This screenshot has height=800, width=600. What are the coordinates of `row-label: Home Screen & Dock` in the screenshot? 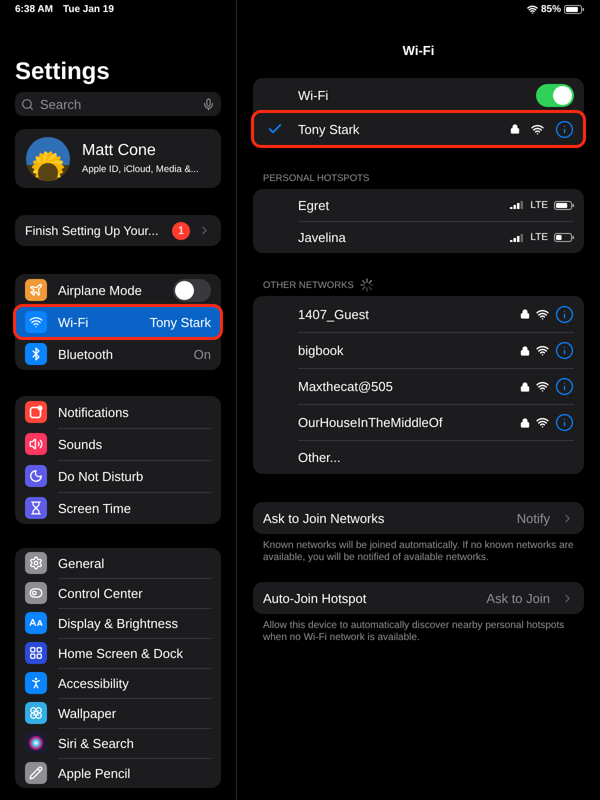 It's located at (120, 653).